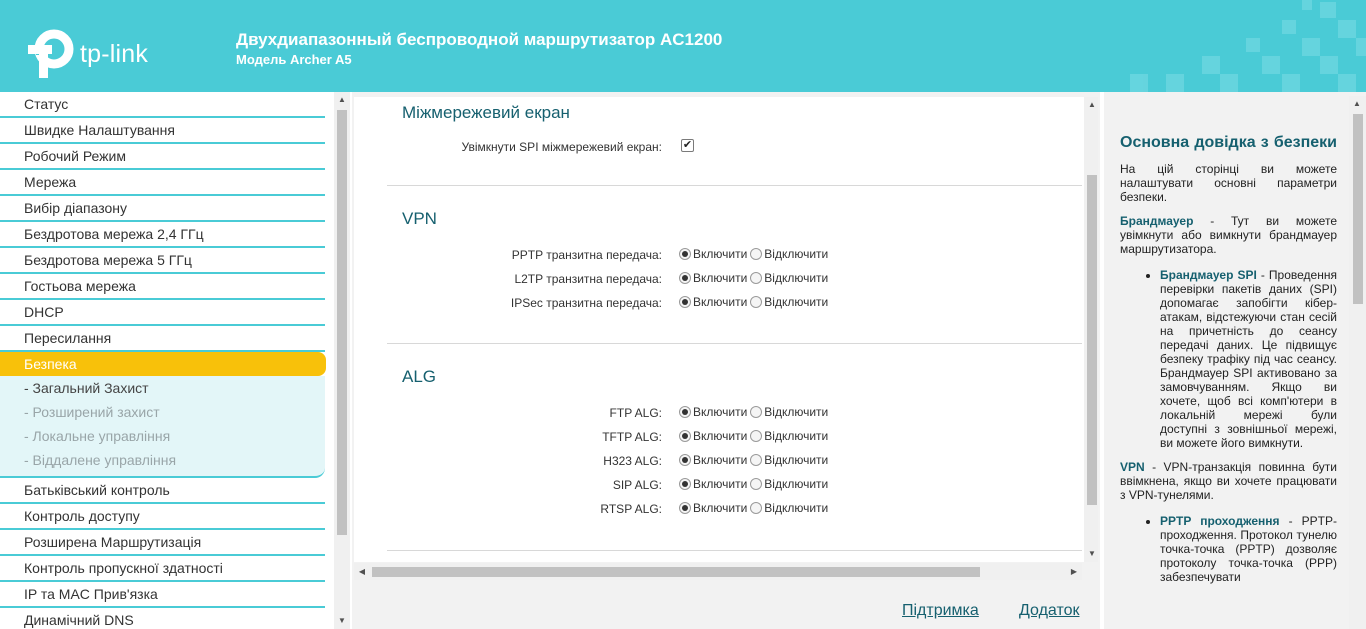 The height and width of the screenshot is (629, 1366). I want to click on content-horizontal-scrollbar: ◀ ▶, so click(718, 571).